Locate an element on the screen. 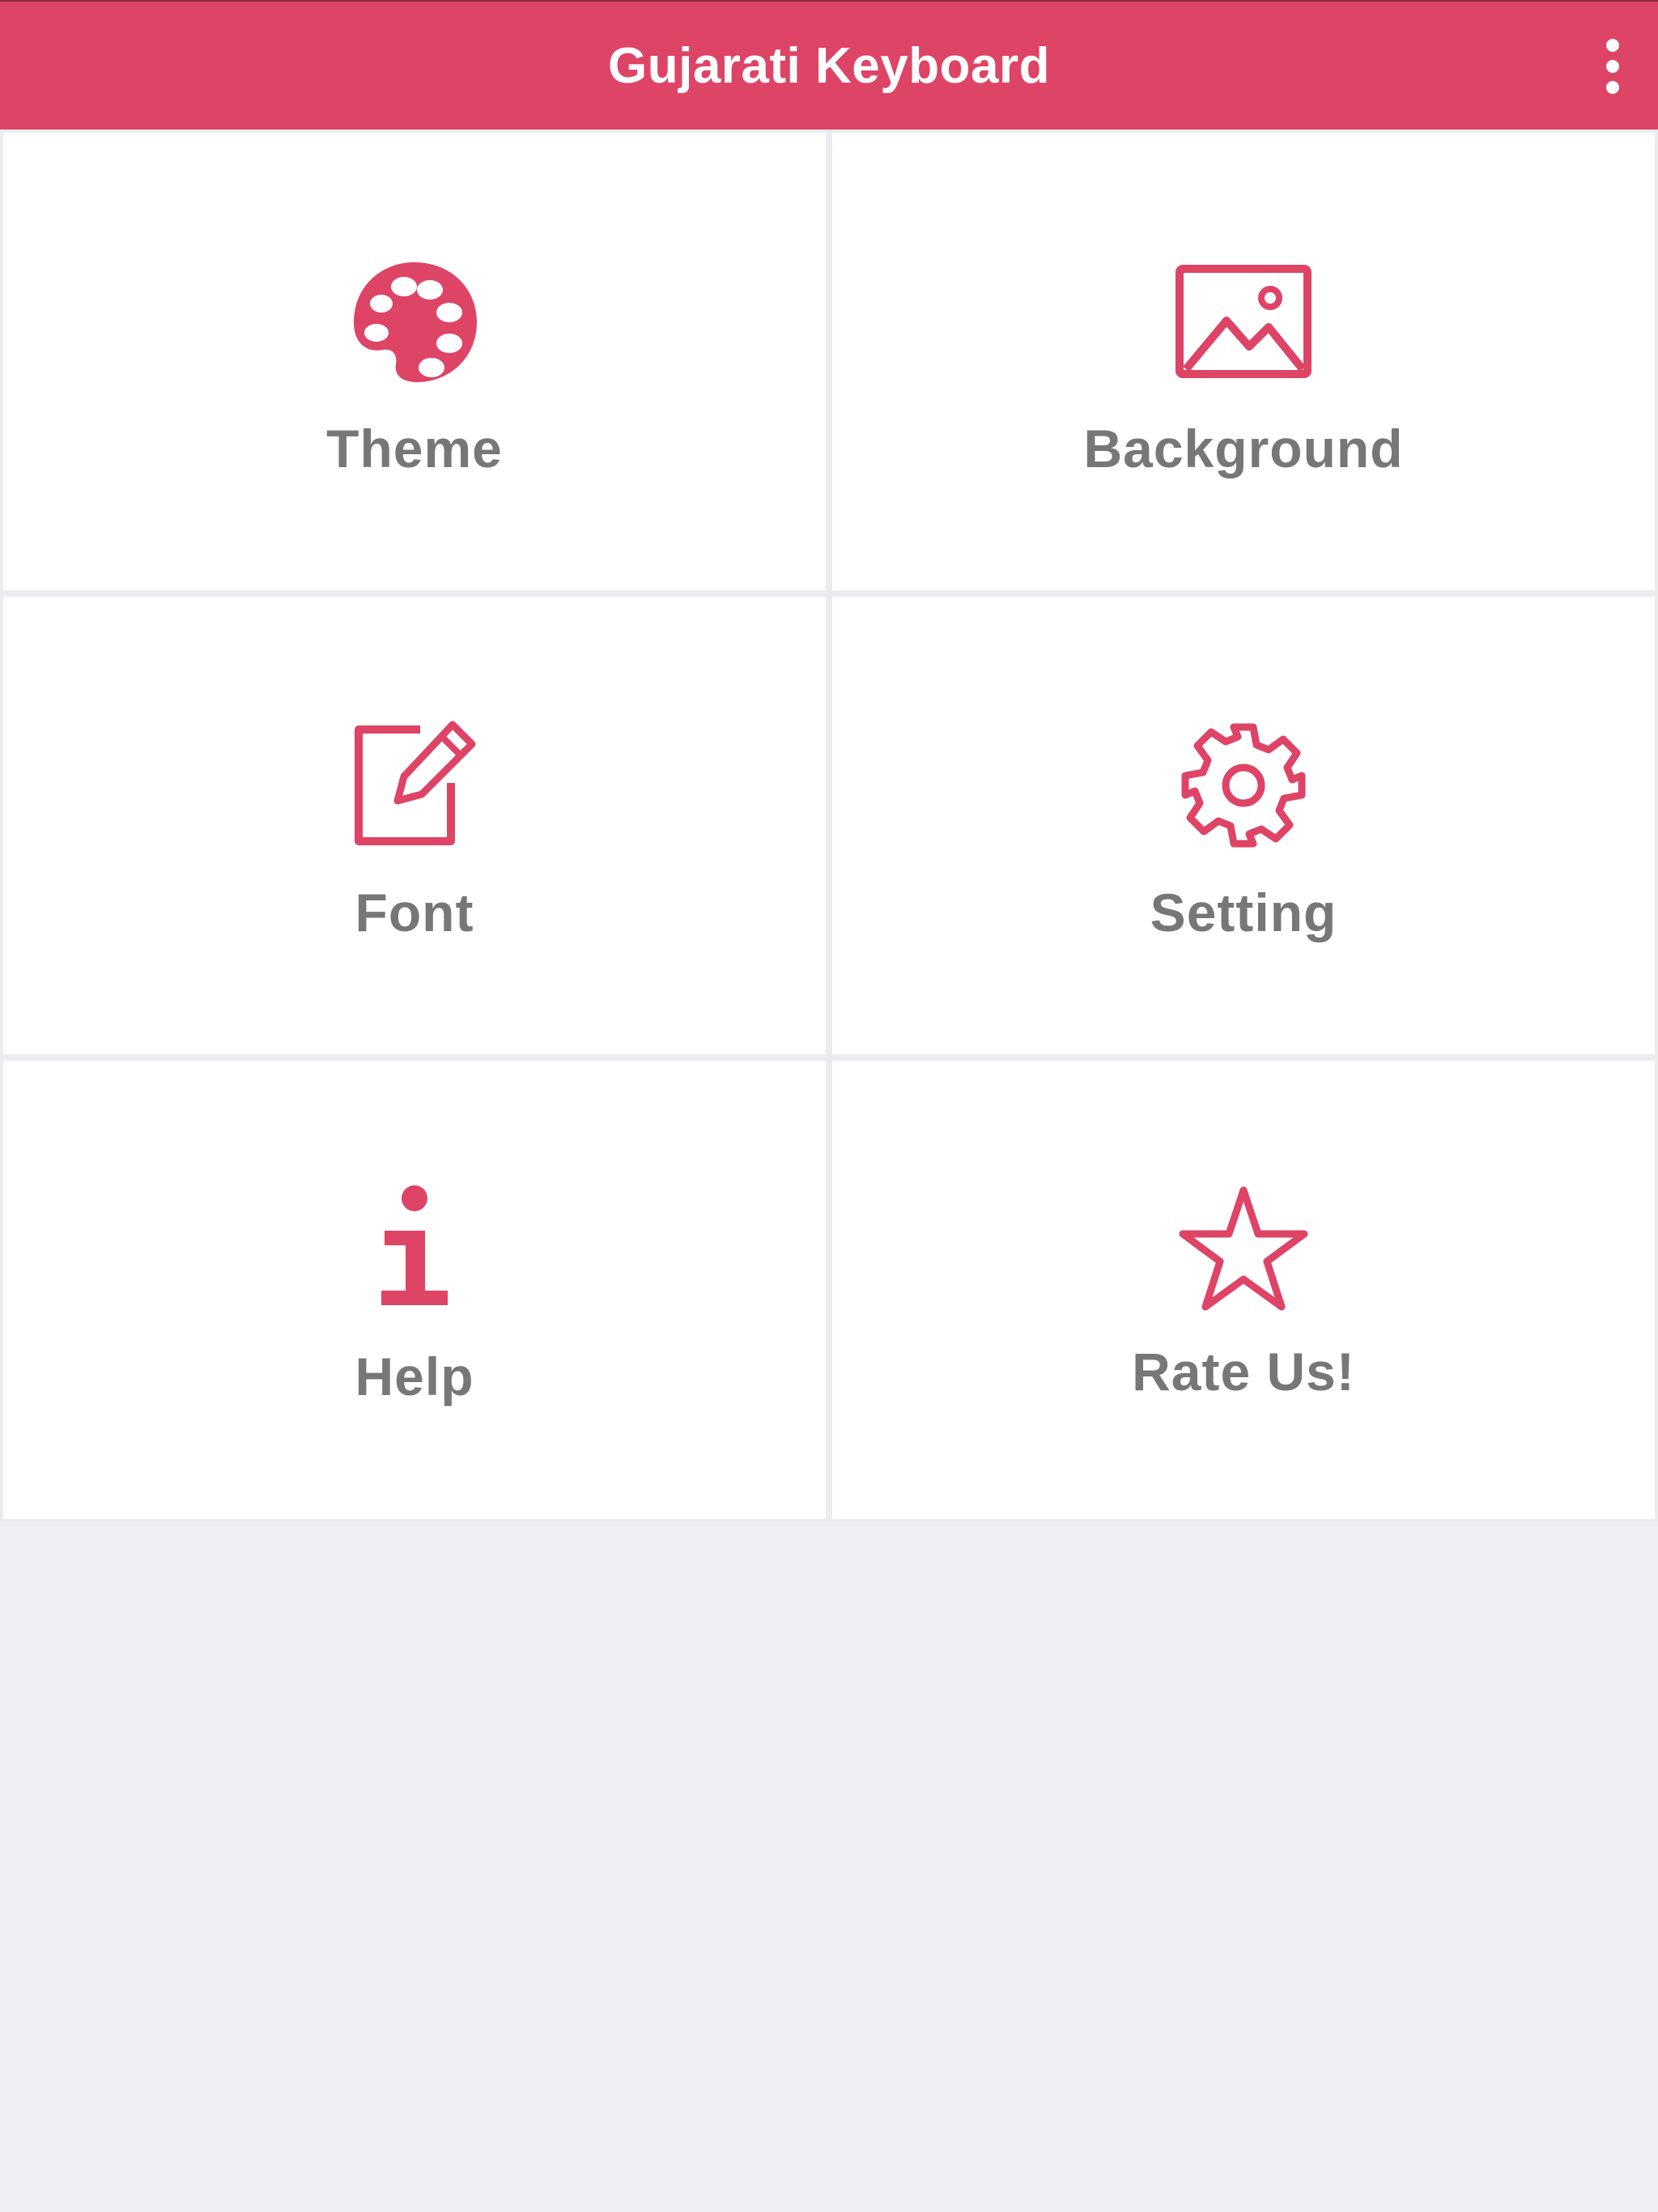 This screenshot has height=2212, width=1658. star-icon is located at coordinates (1243, 1249).